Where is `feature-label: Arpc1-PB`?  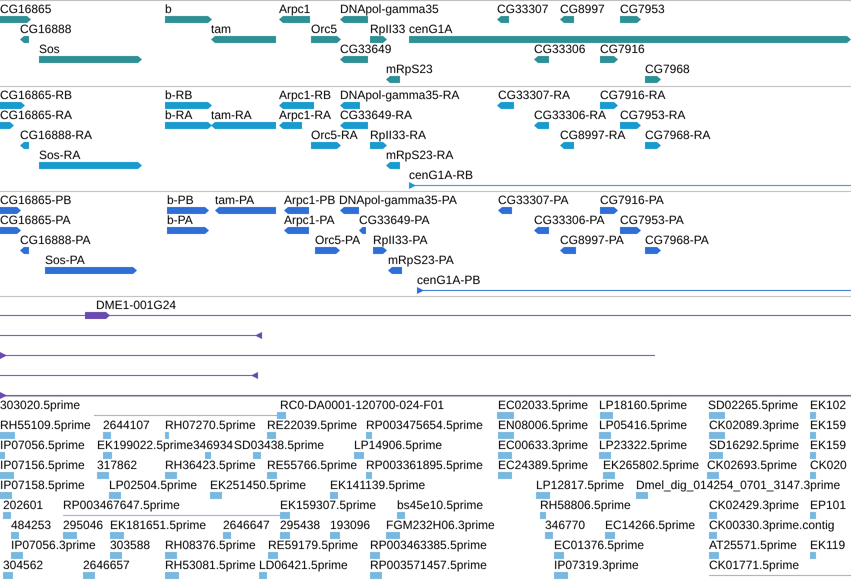 feature-label: Arpc1-PB is located at coordinates (310, 200).